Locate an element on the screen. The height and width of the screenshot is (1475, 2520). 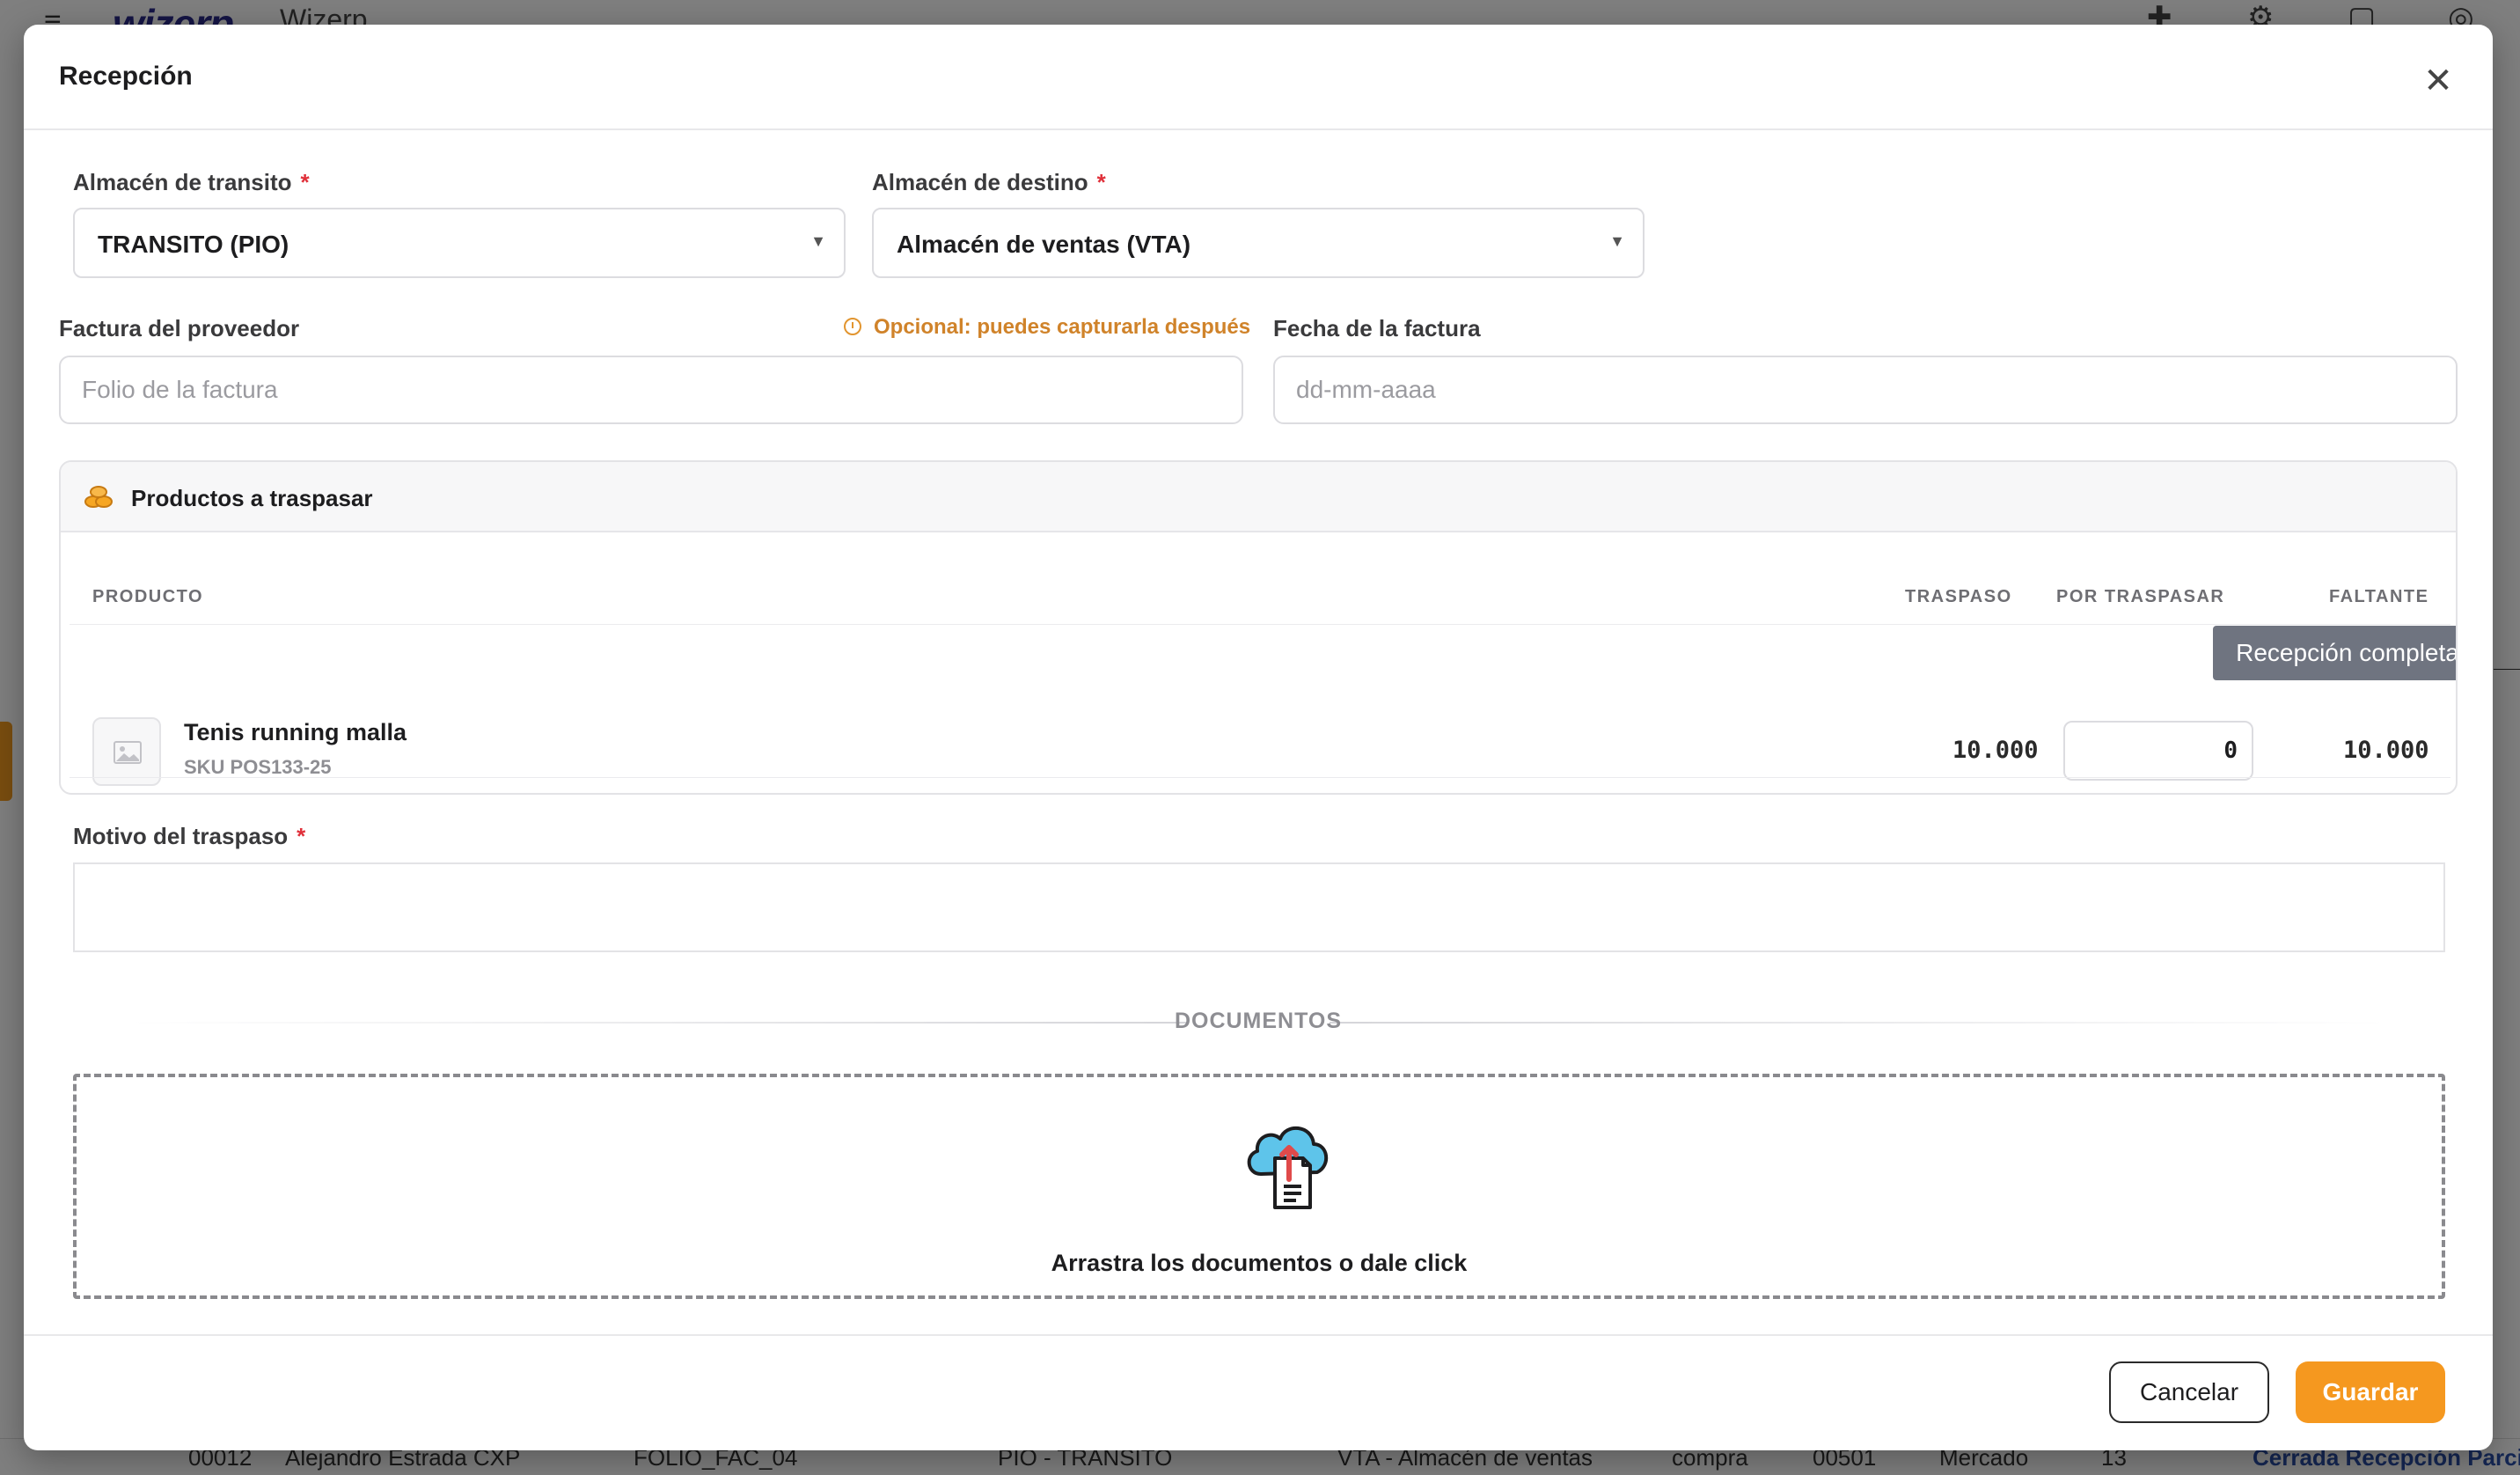
transit-warehouse-label: Almacén de transito * is located at coordinates (191, 182).